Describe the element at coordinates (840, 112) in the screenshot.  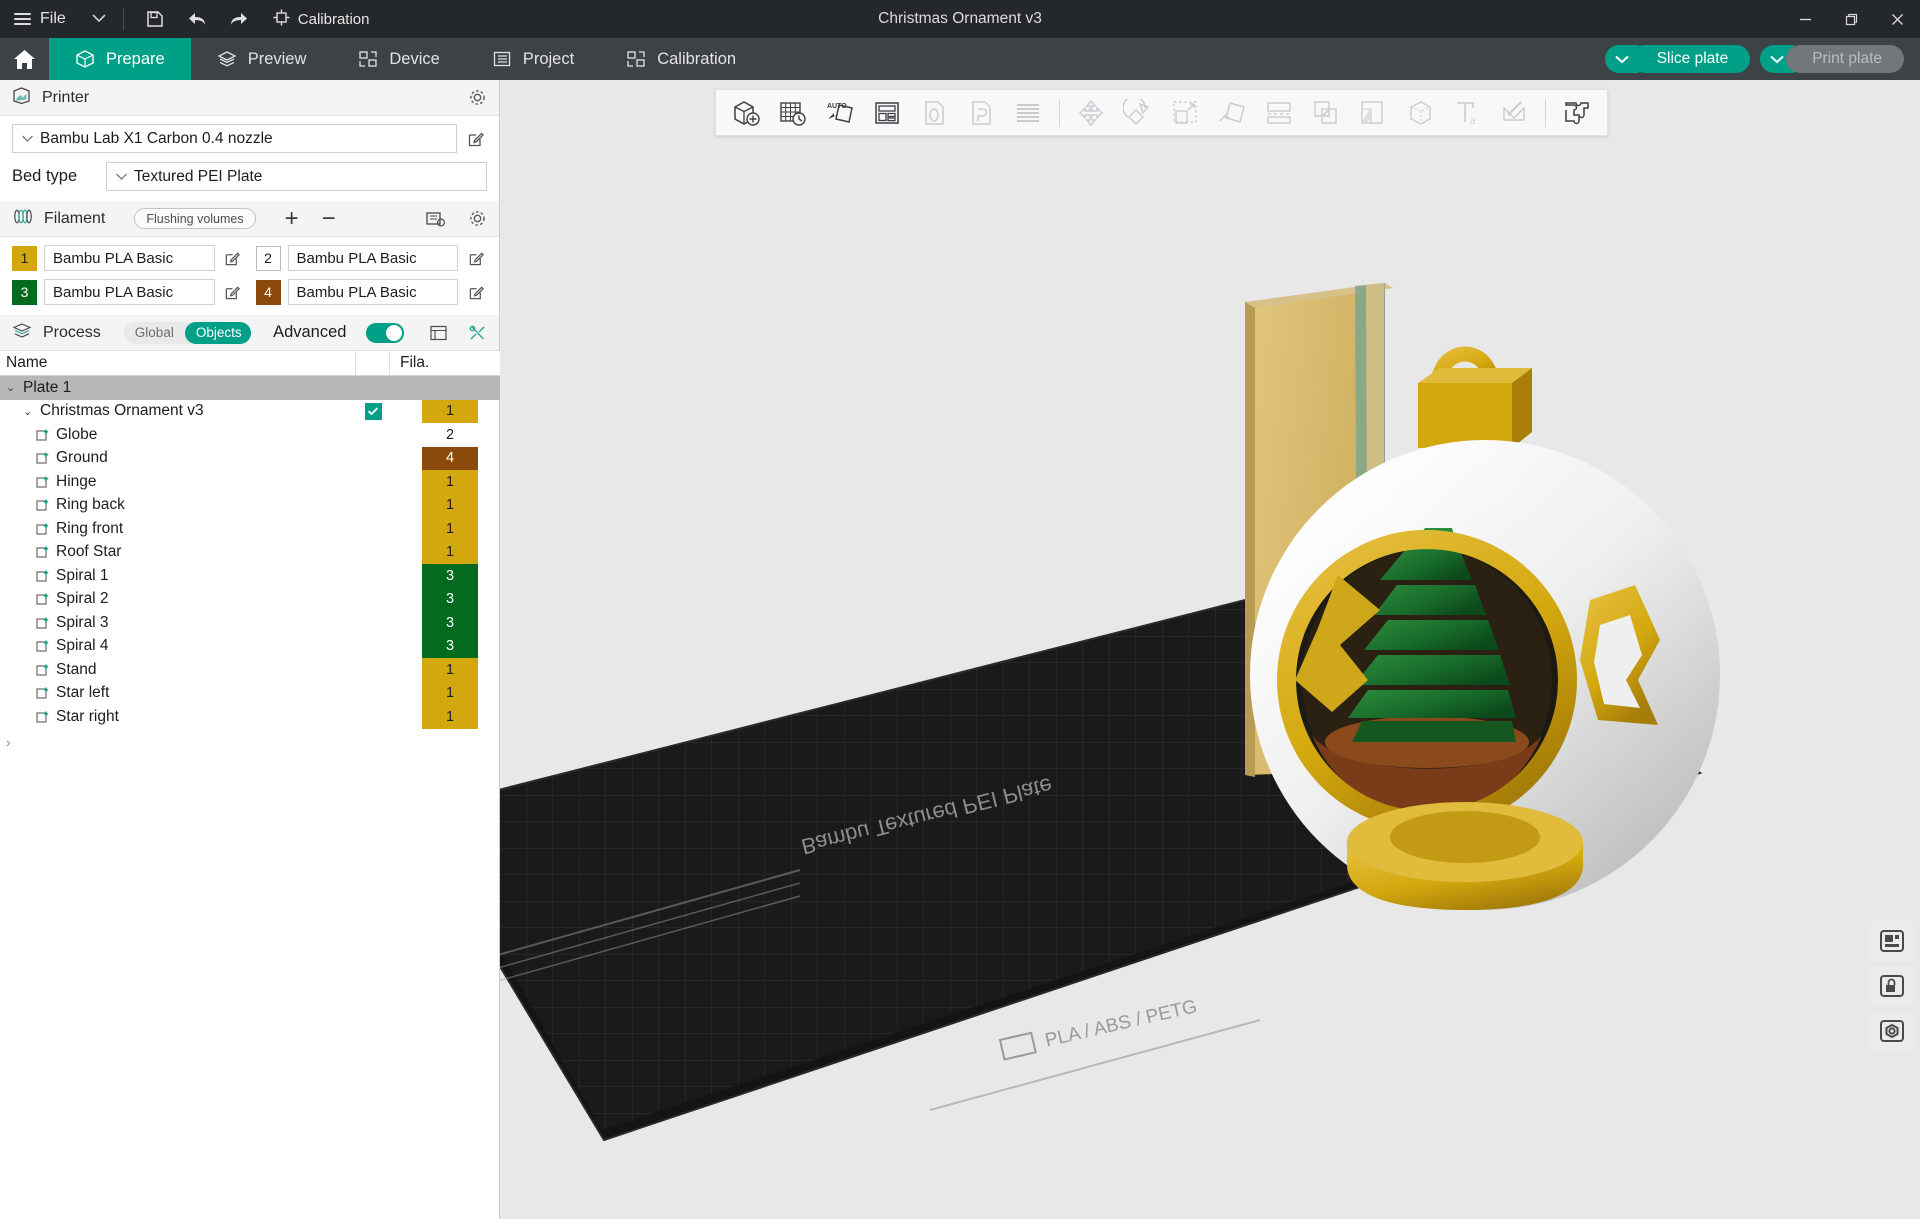
I see `auto-arrange-icon: AUTO` at that location.